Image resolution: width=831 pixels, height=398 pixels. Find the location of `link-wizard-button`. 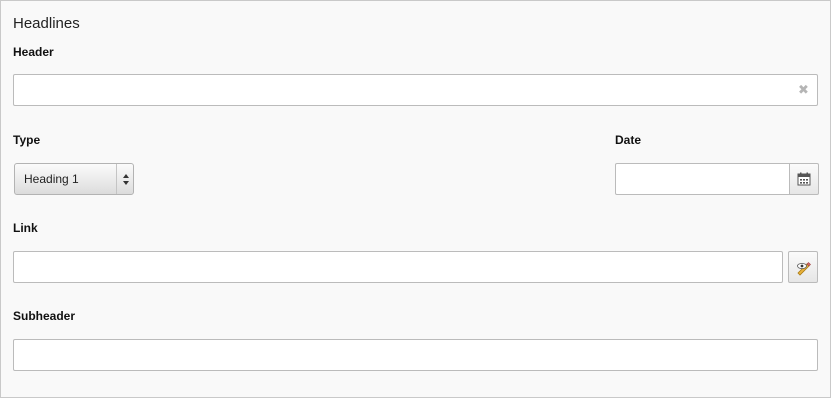

link-wizard-button is located at coordinates (803, 267).